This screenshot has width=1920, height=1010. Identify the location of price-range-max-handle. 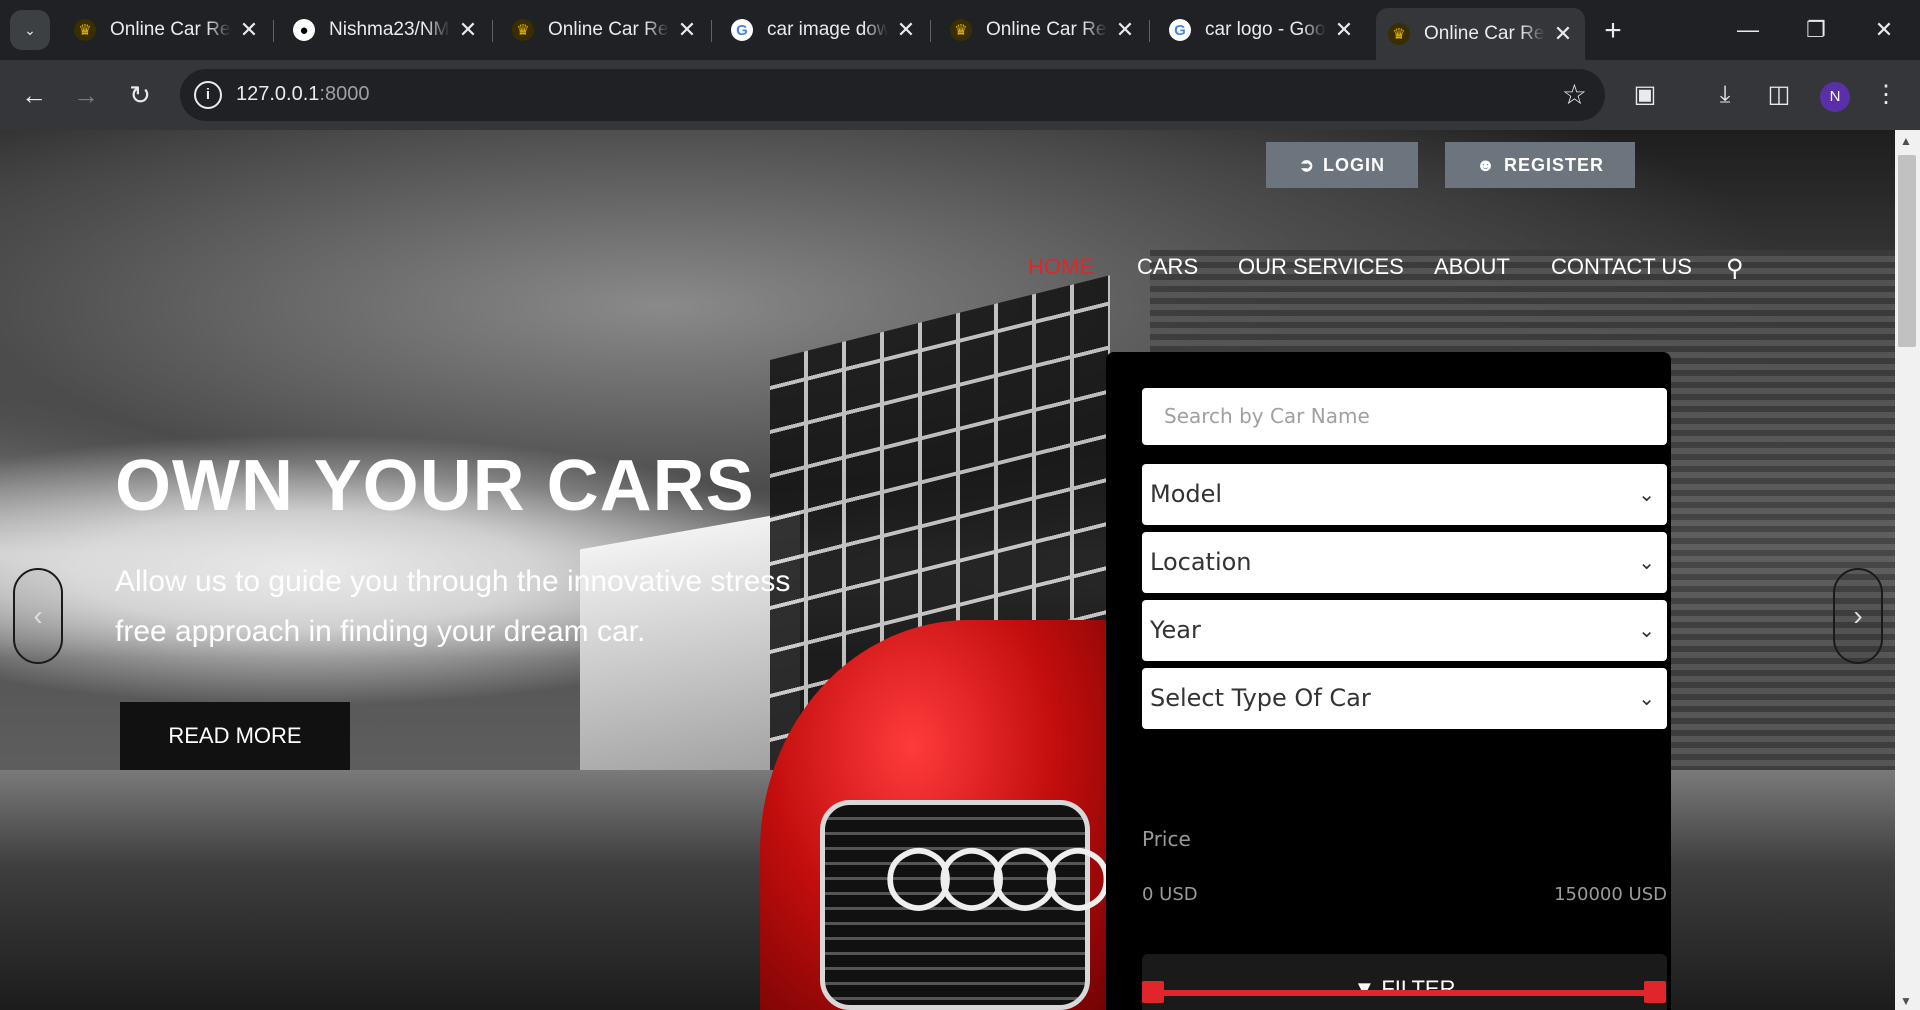
(1655, 992).